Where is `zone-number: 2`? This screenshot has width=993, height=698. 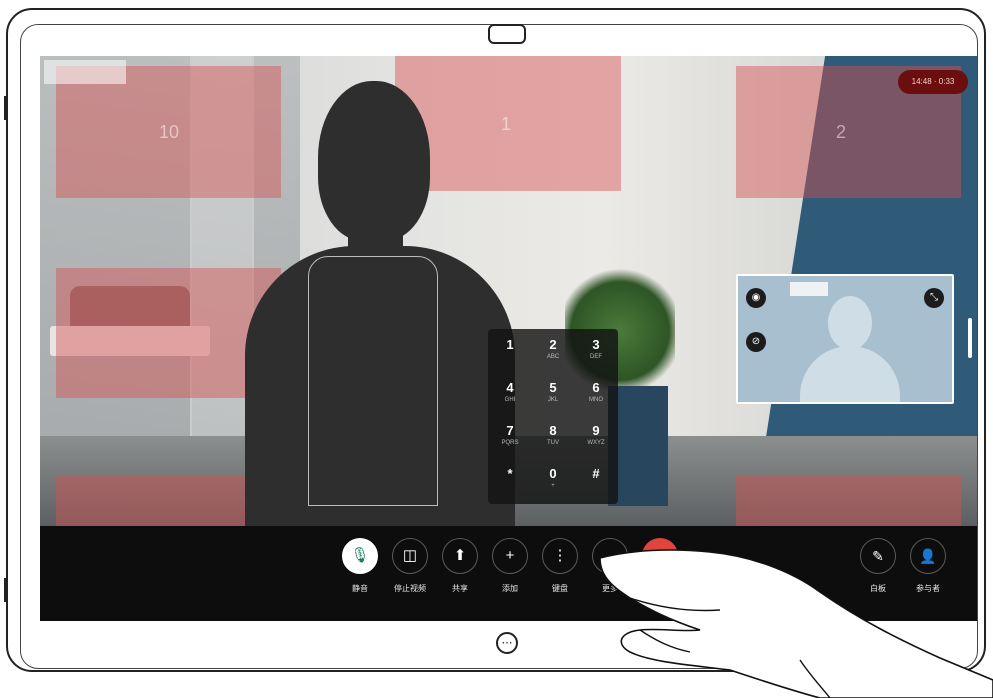
zone-number: 2 is located at coordinates (841, 132).